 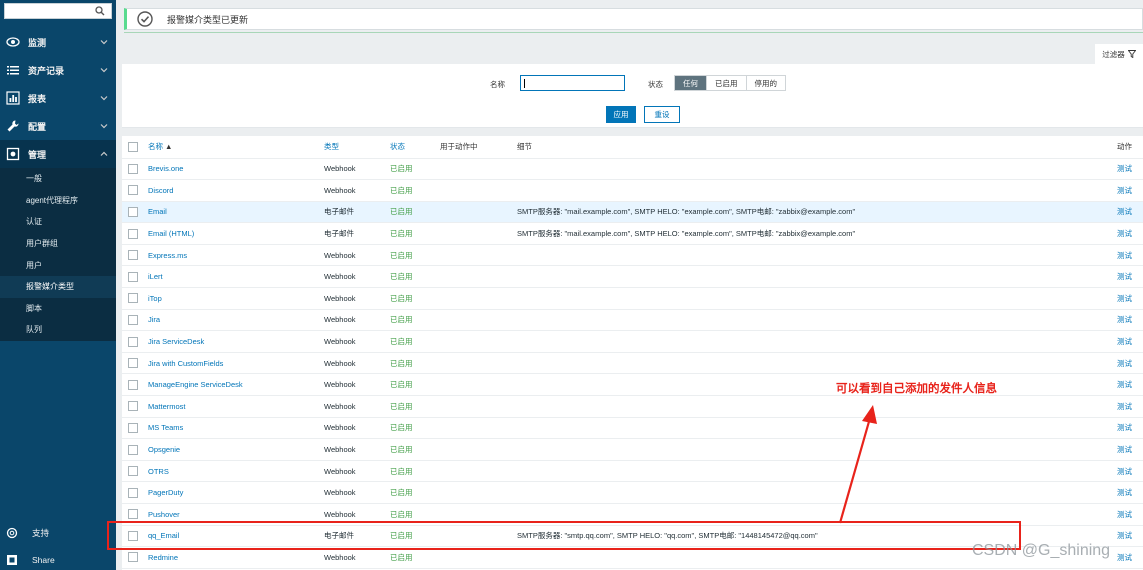 I want to click on header-name-label: 名称, so click(x=155, y=146).